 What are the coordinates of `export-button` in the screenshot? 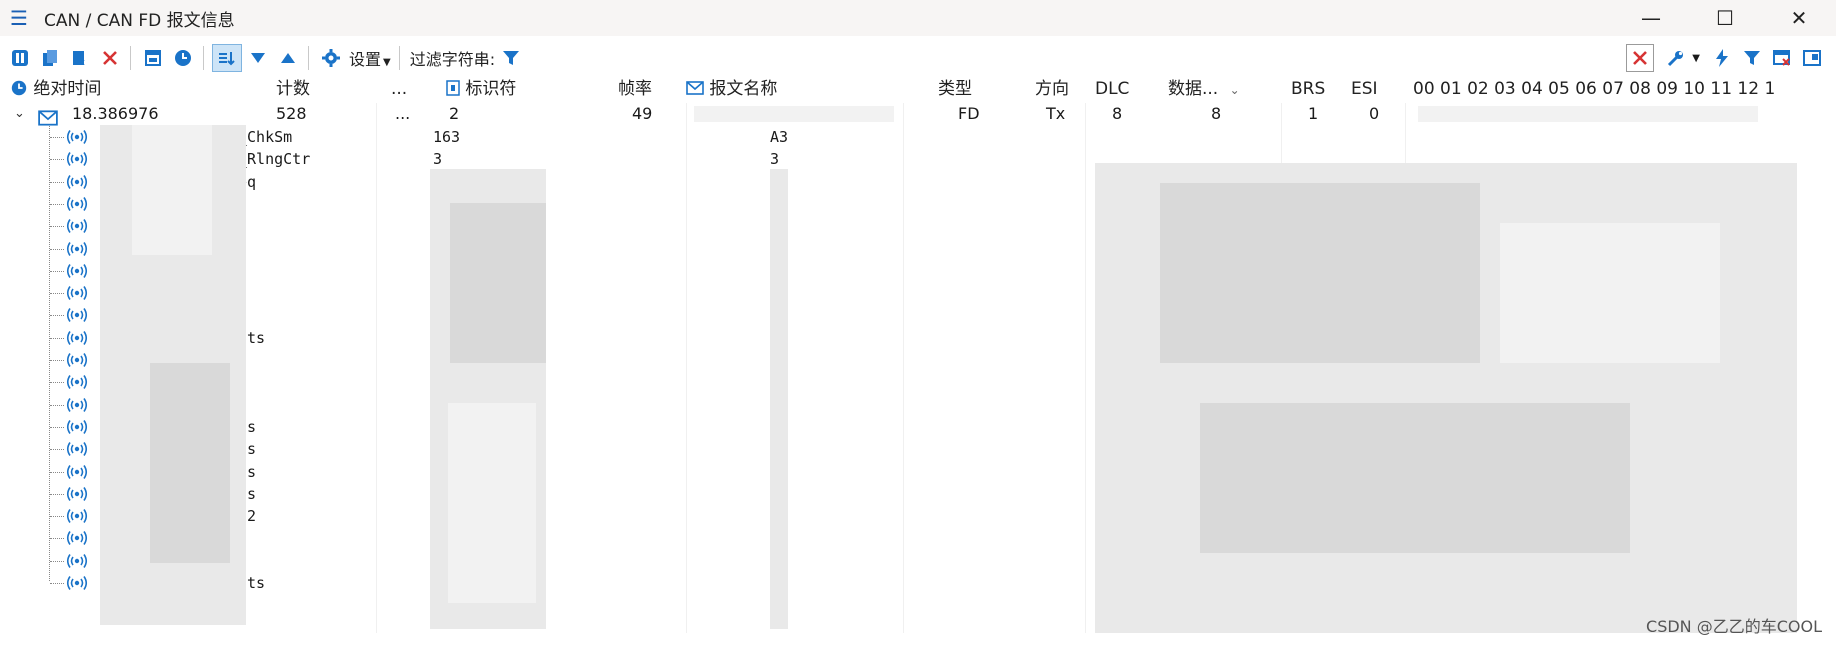 It's located at (1812, 58).